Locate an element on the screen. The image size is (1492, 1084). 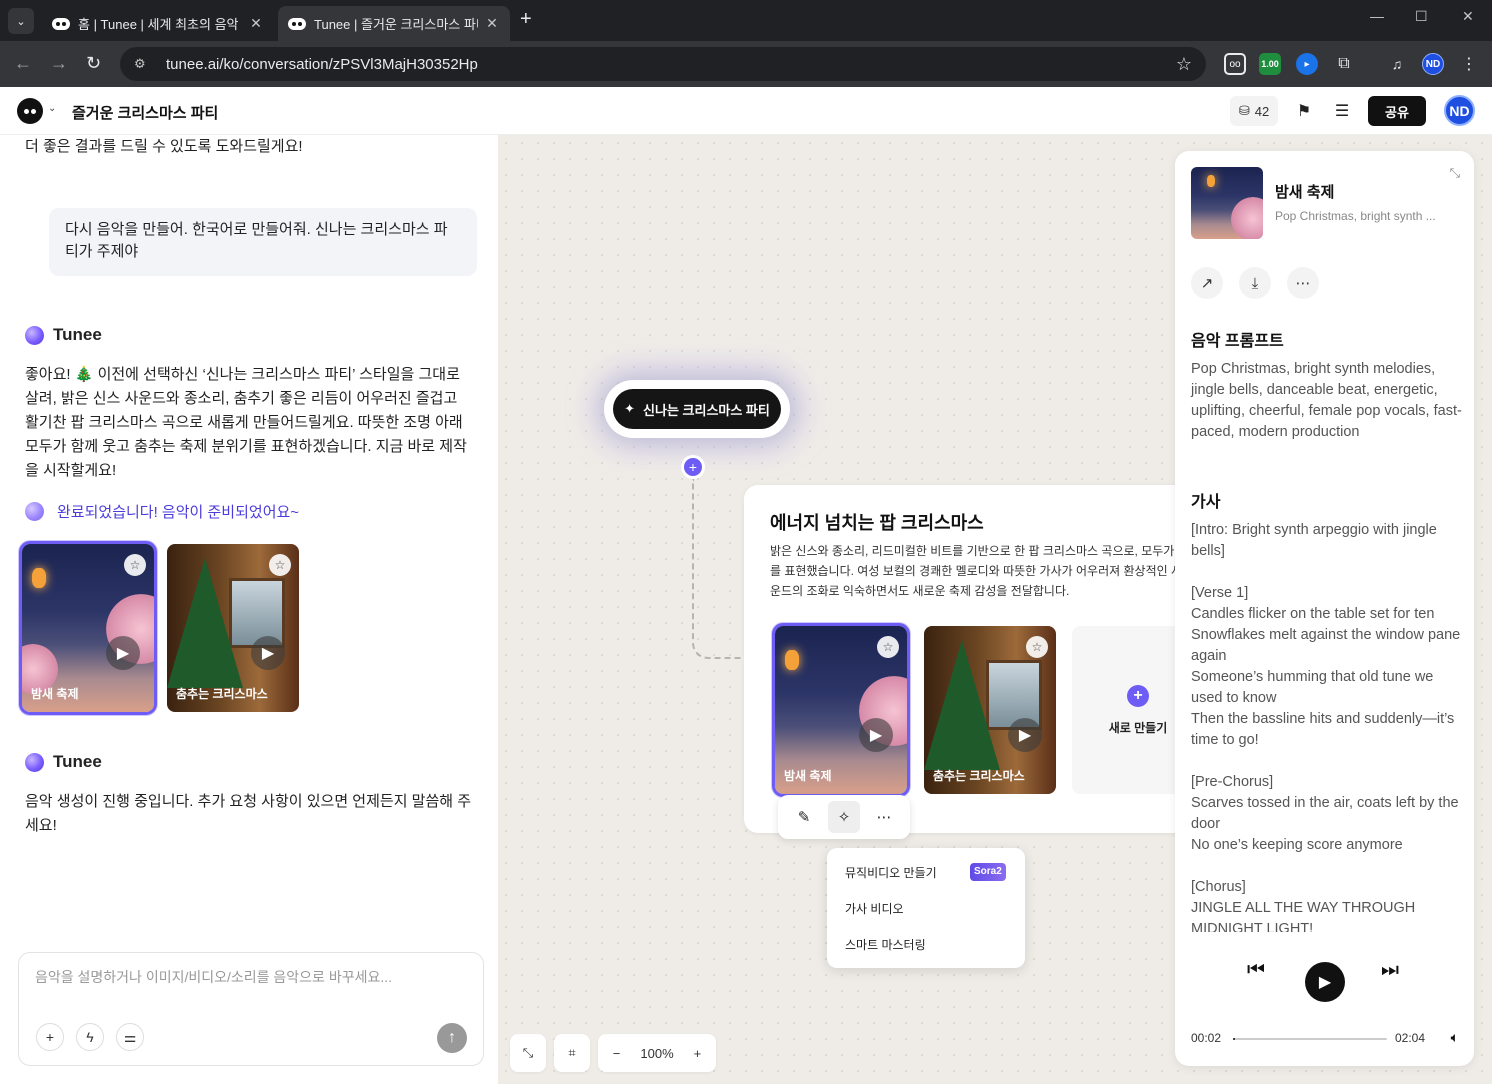
tab-search-button: ⌄ is located at coordinates (21, 21).